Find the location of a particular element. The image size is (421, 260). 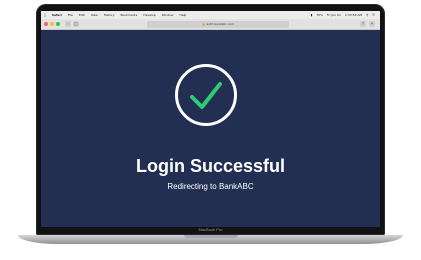

menu-bookmarks: Bookmarks is located at coordinates (129, 15).